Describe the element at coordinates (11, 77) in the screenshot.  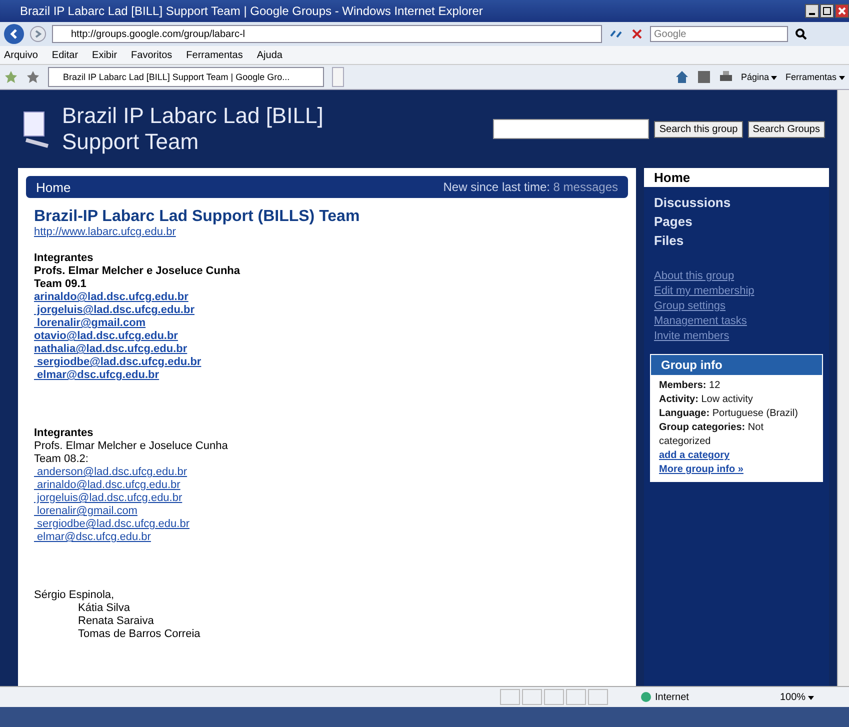
I see `favorites-star-icon` at that location.